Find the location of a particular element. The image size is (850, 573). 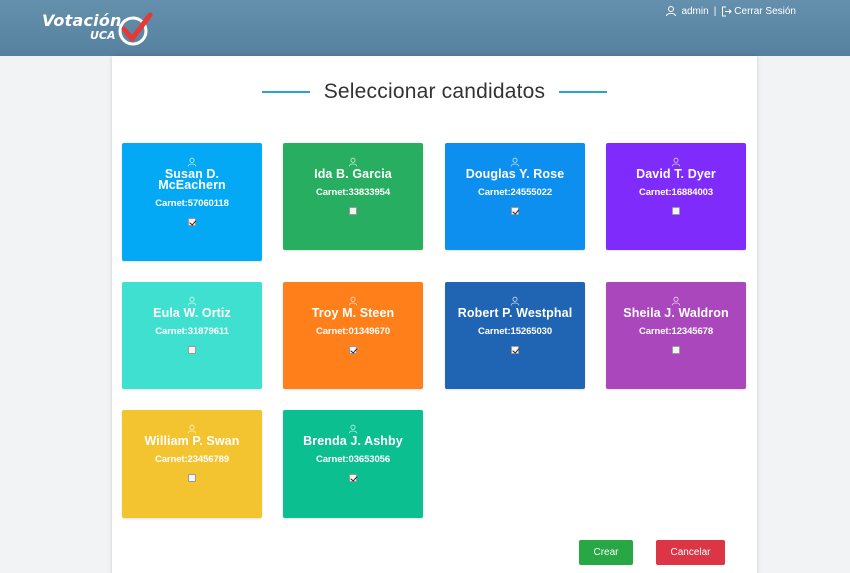

candidate-card: David T. Dyer Carnet:16884003 is located at coordinates (676, 196).